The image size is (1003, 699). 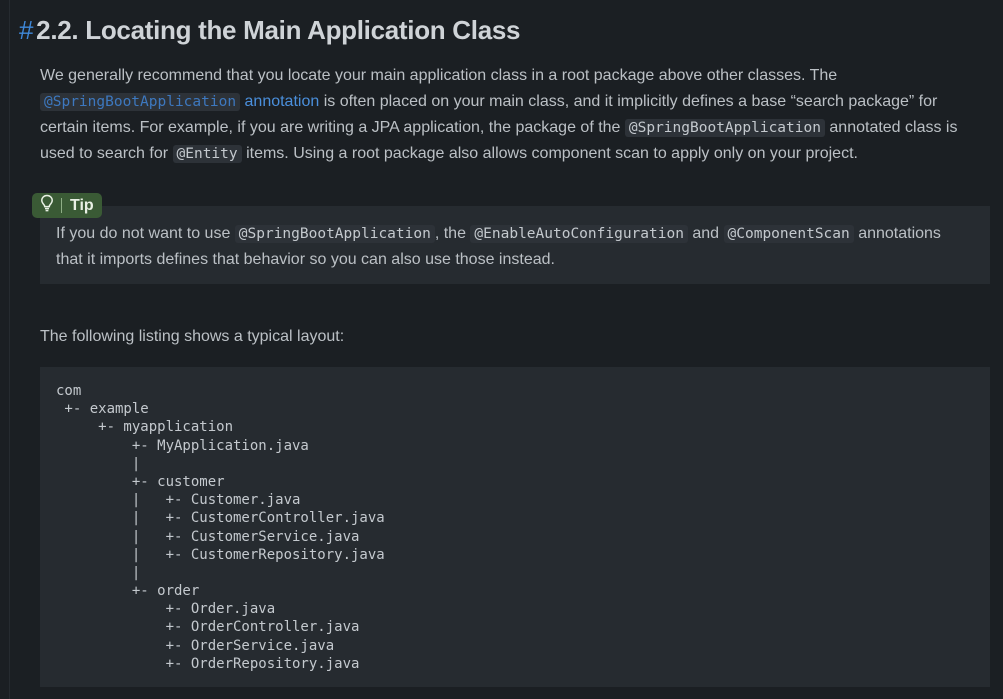 I want to click on code-line: +- Order.java, so click(x=166, y=609).